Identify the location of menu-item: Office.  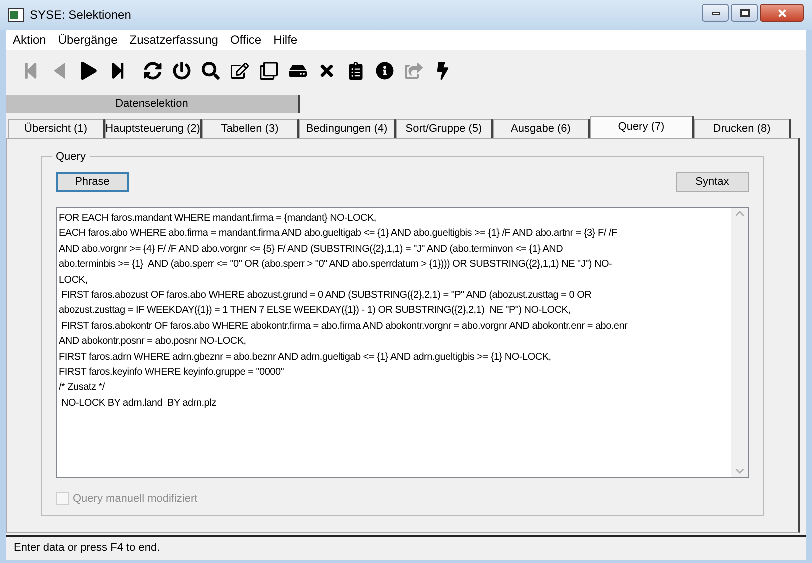
(246, 40).